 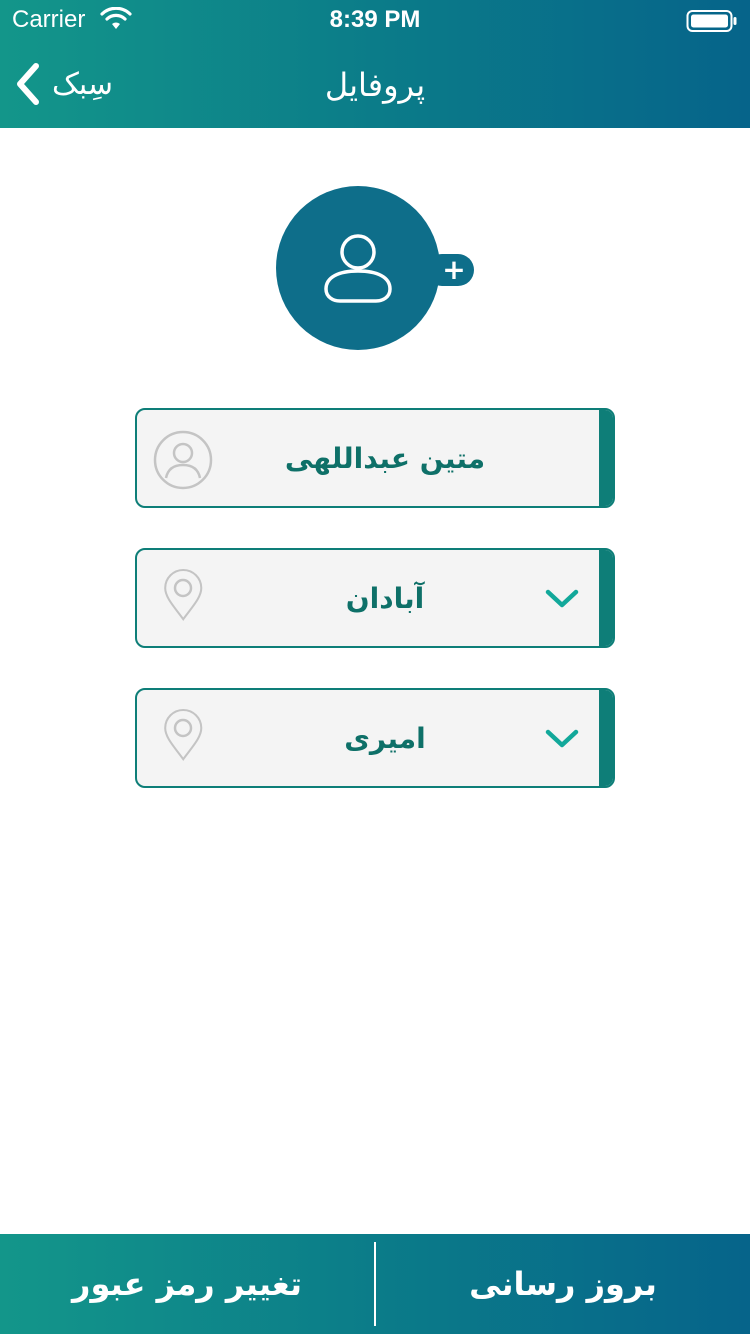 What do you see at coordinates (385, 738) in the screenshot?
I see `area-value: امیری` at bounding box center [385, 738].